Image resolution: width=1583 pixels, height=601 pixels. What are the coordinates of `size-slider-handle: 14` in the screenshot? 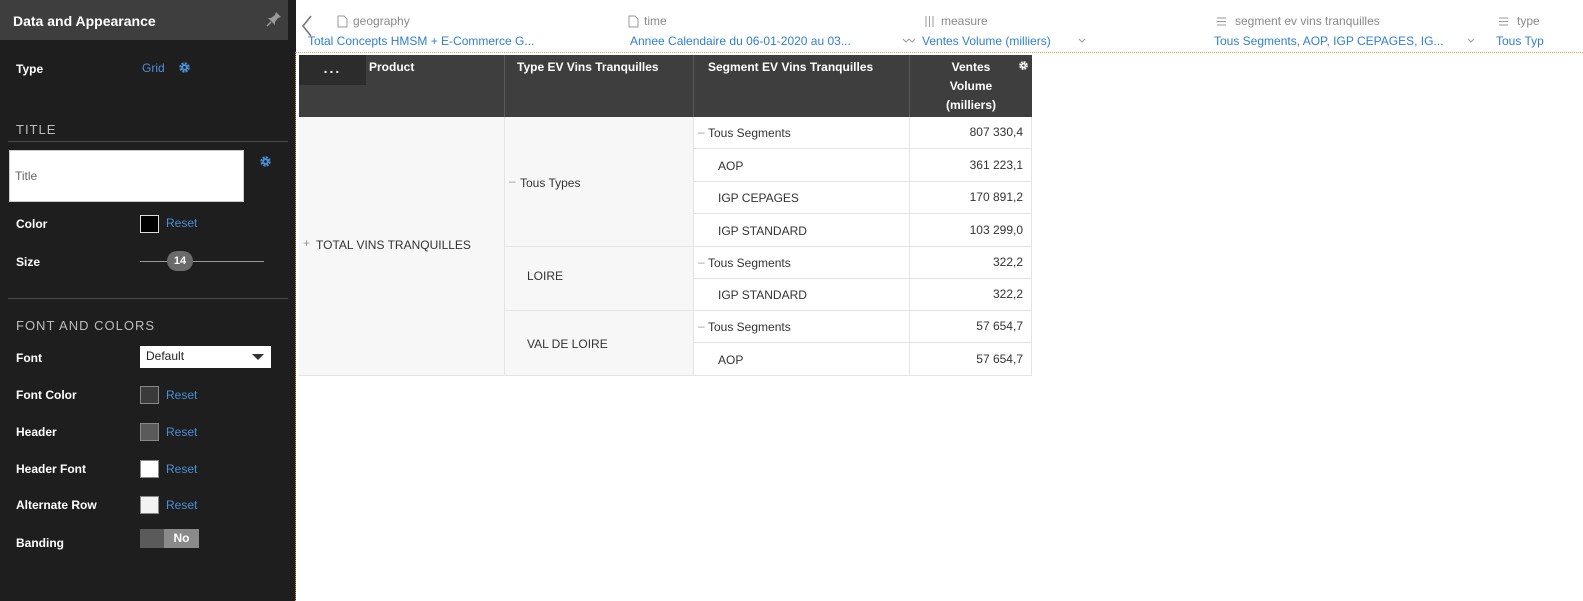 It's located at (180, 261).